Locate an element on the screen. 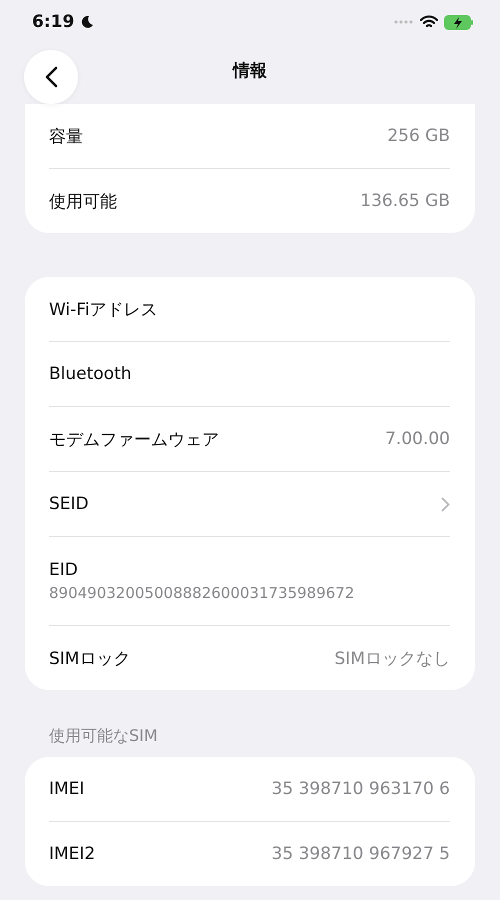 The image size is (500, 900). row-value: 256 GB is located at coordinates (418, 136).